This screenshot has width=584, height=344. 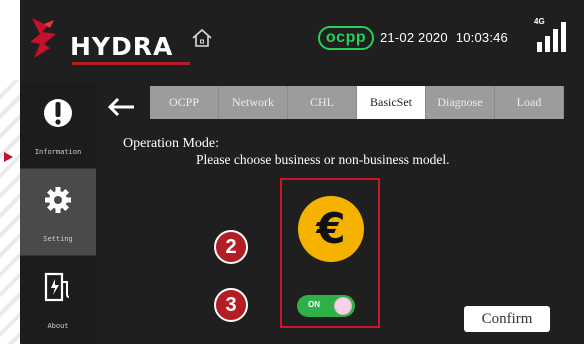 I want to click on tab-bar: OCPP Network CHL BasicSet Diagnose Load, so click(x=357, y=102).